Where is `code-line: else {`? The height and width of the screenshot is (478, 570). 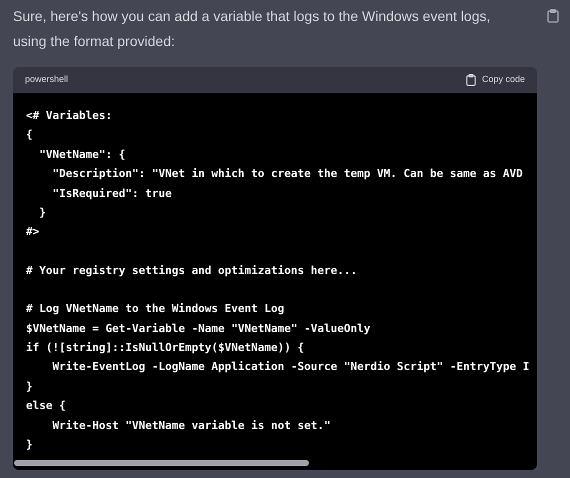 code-line: else { is located at coordinates (46, 406).